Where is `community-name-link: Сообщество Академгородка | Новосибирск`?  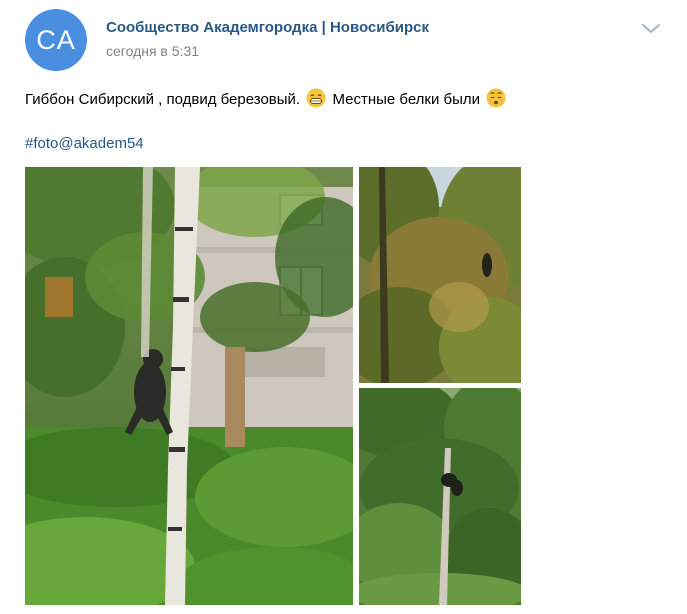 community-name-link: Сообщество Академгородка | Новосибирск is located at coordinates (267, 27).